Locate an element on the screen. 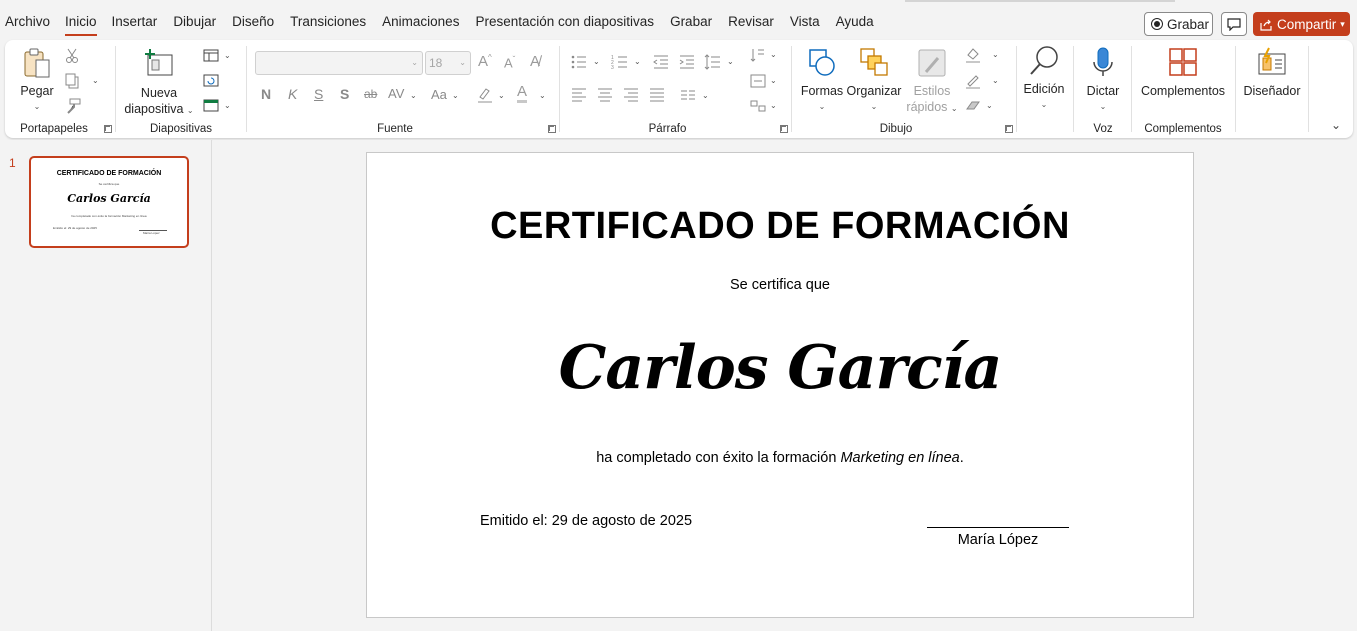 This screenshot has width=1357, height=631. numbering-chevron-icon: ⌄ is located at coordinates (637, 61).